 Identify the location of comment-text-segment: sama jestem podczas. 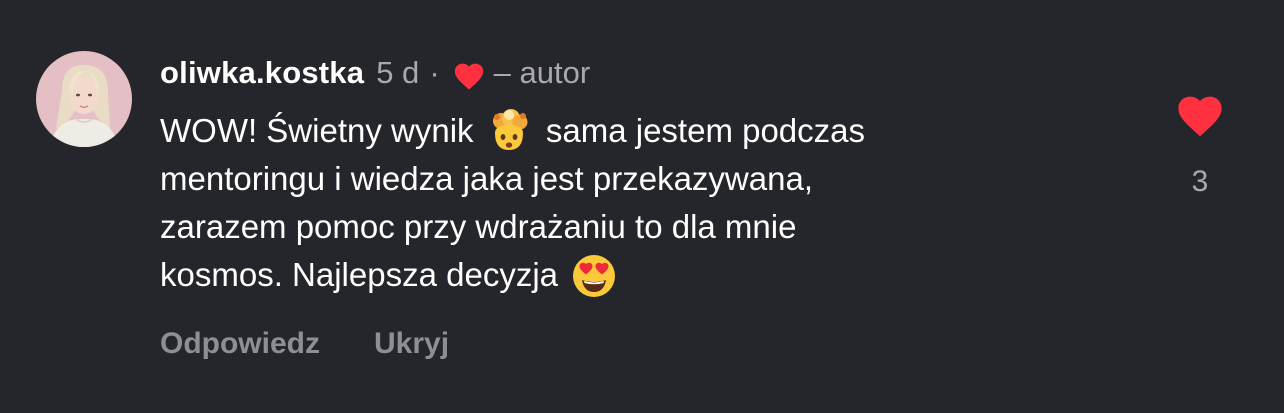
(701, 130).